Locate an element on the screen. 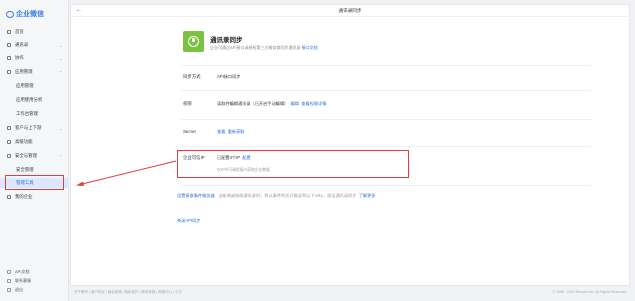 This screenshot has height=301, width=635. trusted-ip-row: 已配置4个IP 配置 is located at coordinates (234, 158).